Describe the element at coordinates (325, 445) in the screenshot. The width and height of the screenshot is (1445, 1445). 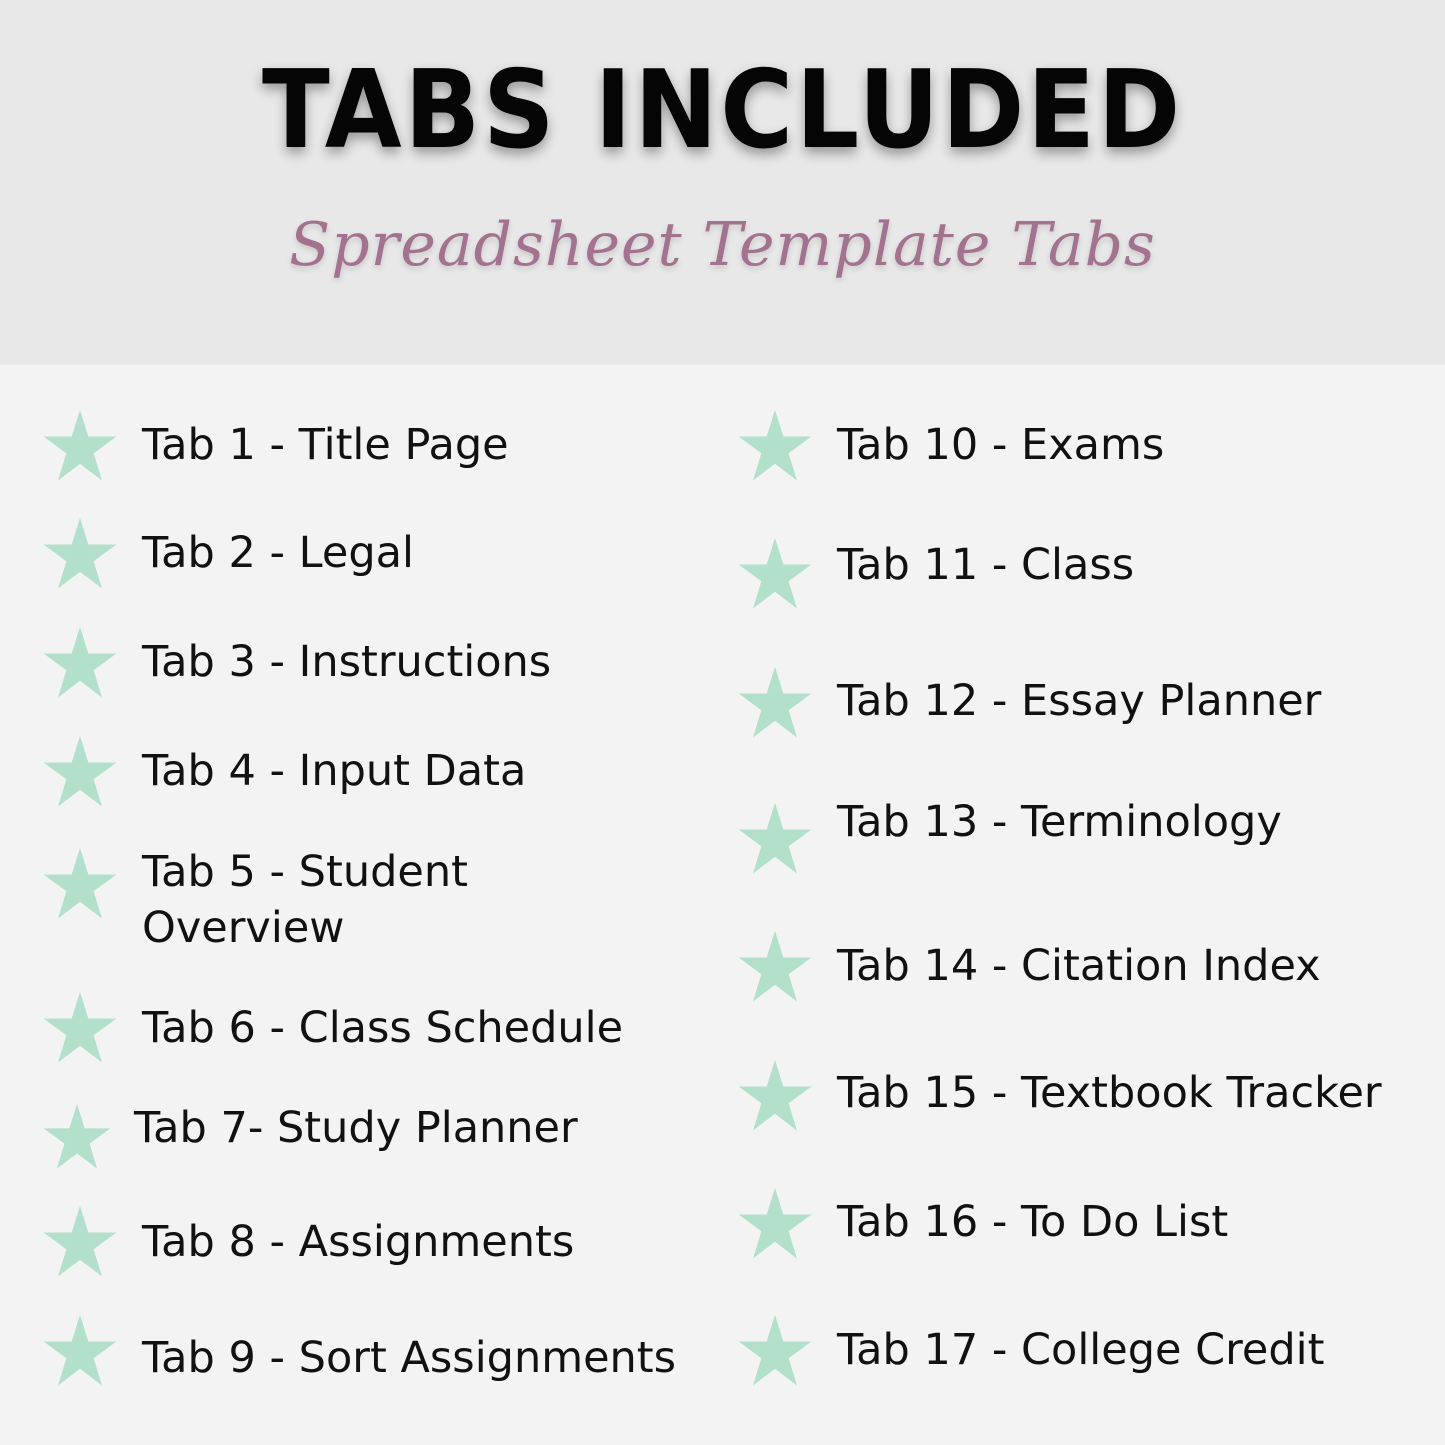
I see `tab-1-label: Tab 1 - Title Page` at that location.